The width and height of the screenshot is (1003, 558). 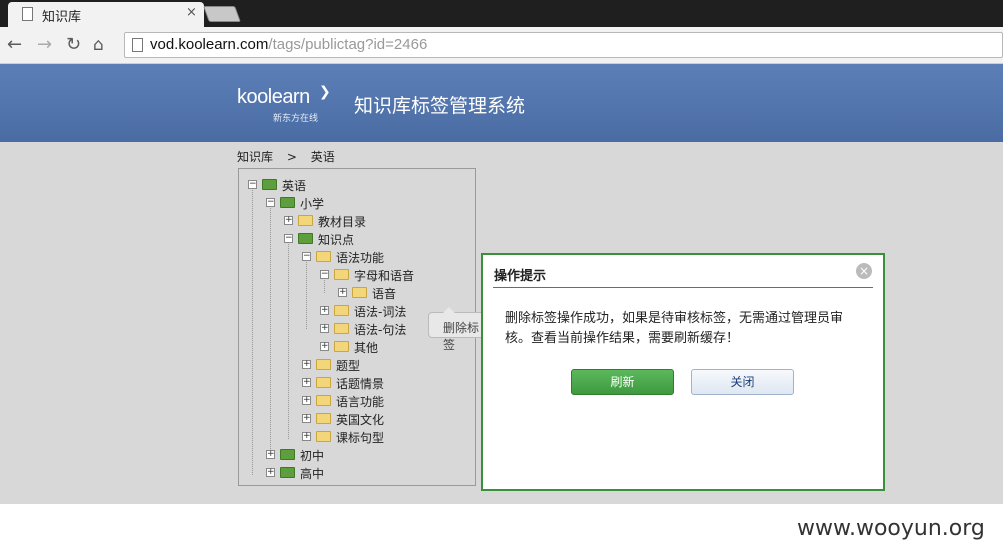 I want to click on url-host: vod.koolearn.com, so click(x=209, y=44).